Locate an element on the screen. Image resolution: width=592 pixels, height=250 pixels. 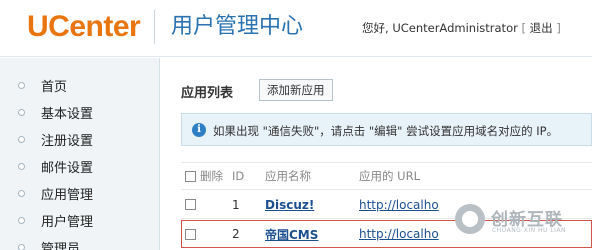
sidebar-item-label: 管理员 is located at coordinates (61, 246).